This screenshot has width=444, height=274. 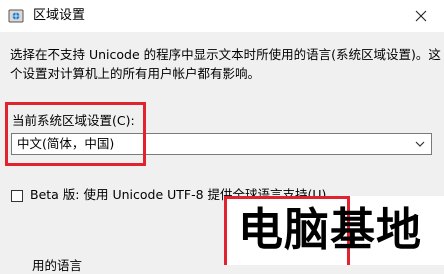 I want to click on close-button, so click(x=421, y=16).